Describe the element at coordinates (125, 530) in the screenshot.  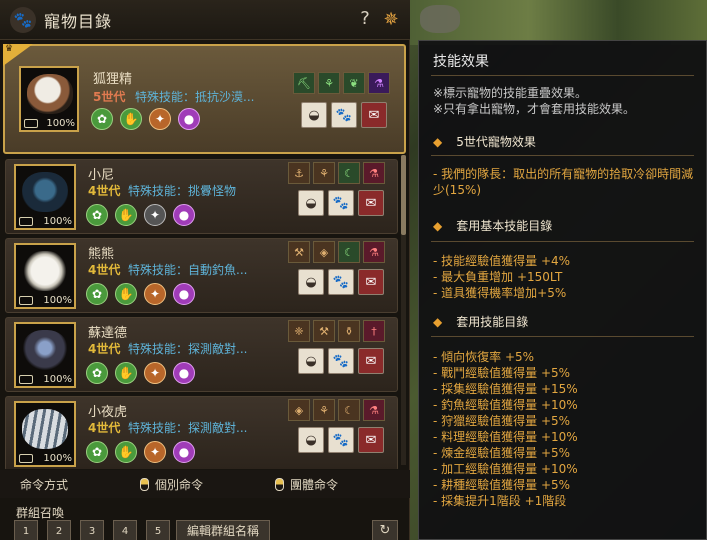
I see `group-4-button: 4` at that location.